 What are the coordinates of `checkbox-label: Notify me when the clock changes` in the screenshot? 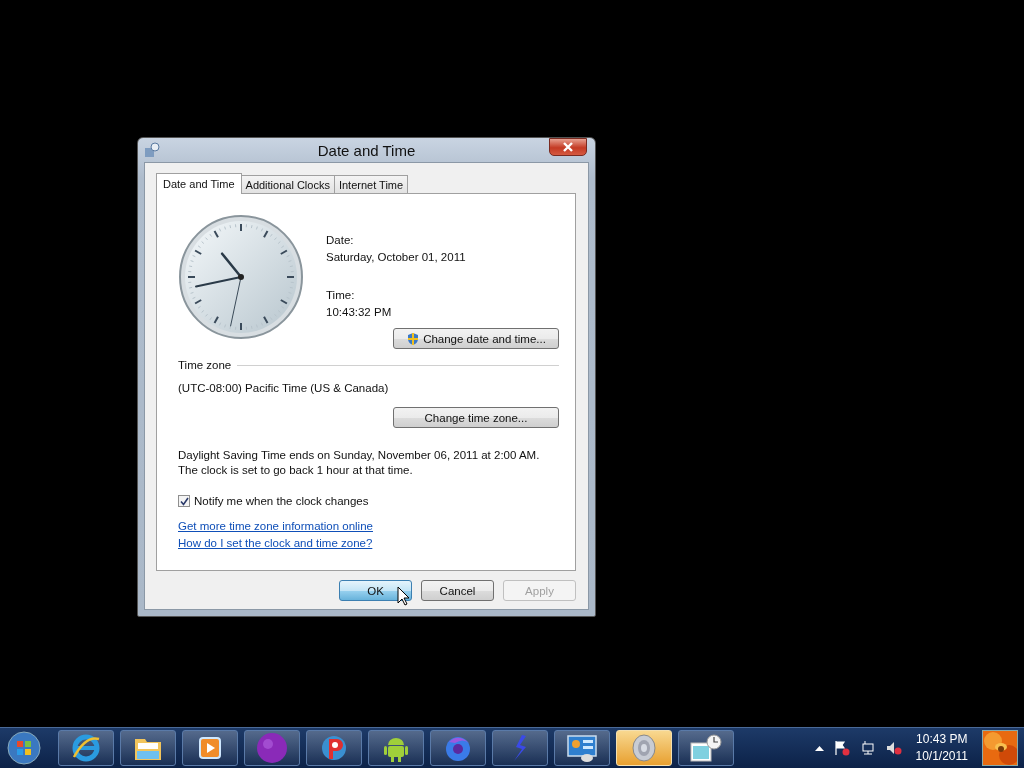 It's located at (281, 501).